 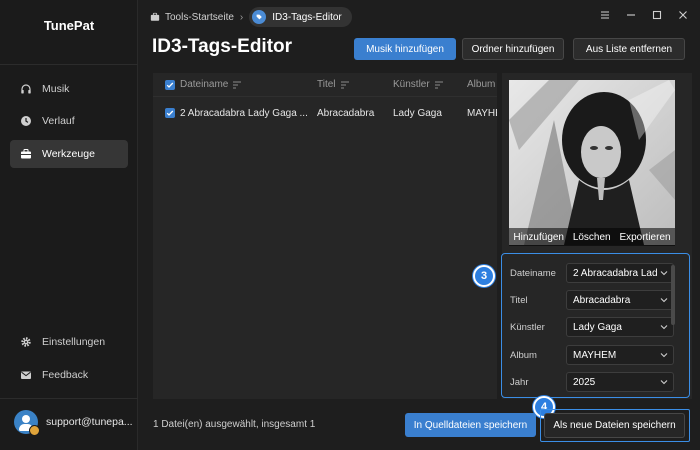 What do you see at coordinates (199, 17) in the screenshot?
I see `breadcrumb-home-label: Tools-Startseite` at bounding box center [199, 17].